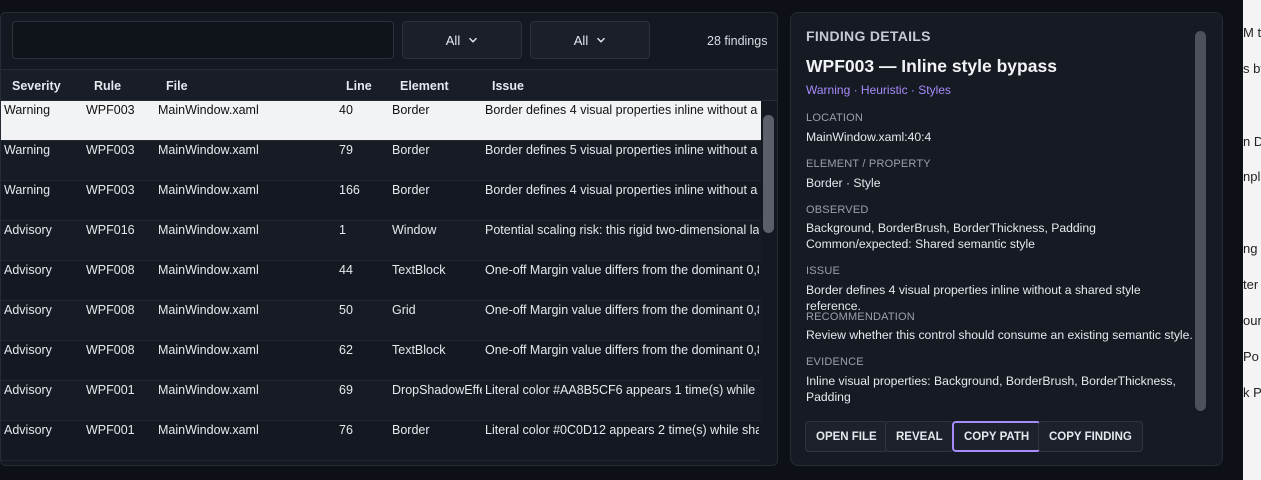  Describe the element at coordinates (1252, 392) in the screenshot. I see `background-text-fragment: k P` at that location.